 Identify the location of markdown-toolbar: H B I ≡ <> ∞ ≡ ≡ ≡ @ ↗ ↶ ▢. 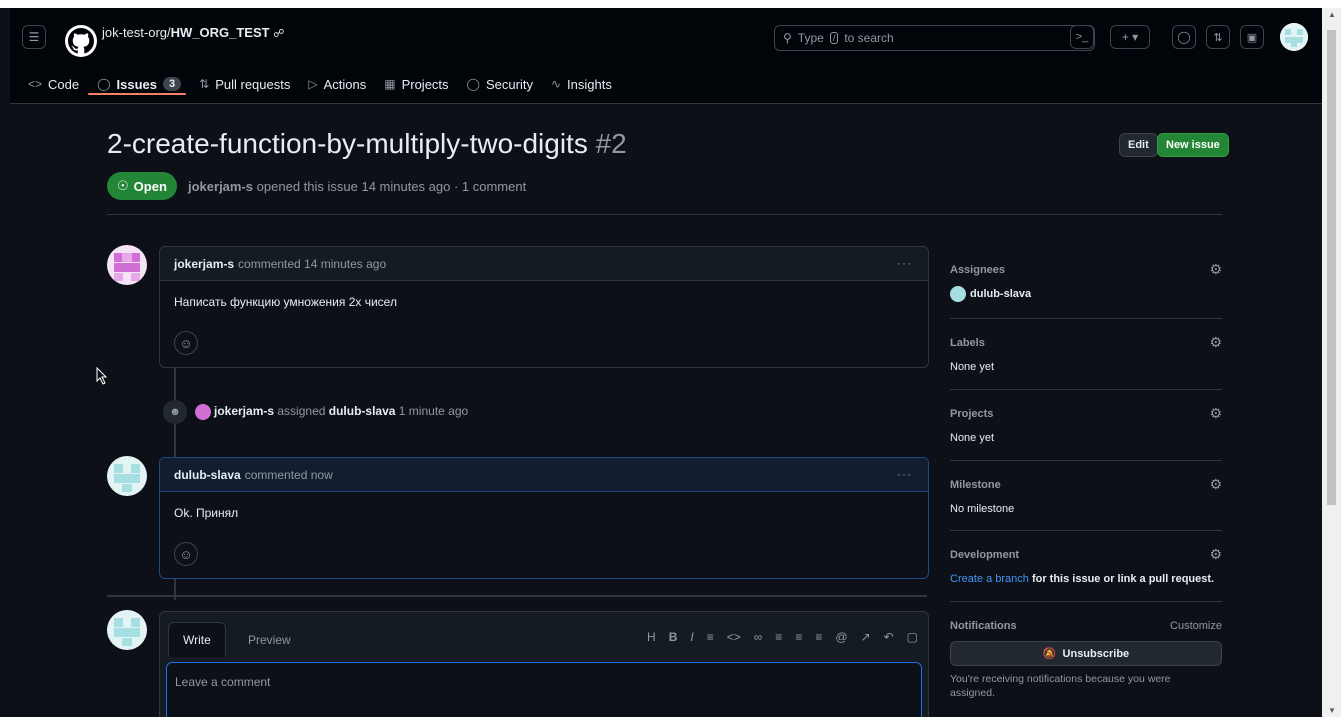
(782, 637).